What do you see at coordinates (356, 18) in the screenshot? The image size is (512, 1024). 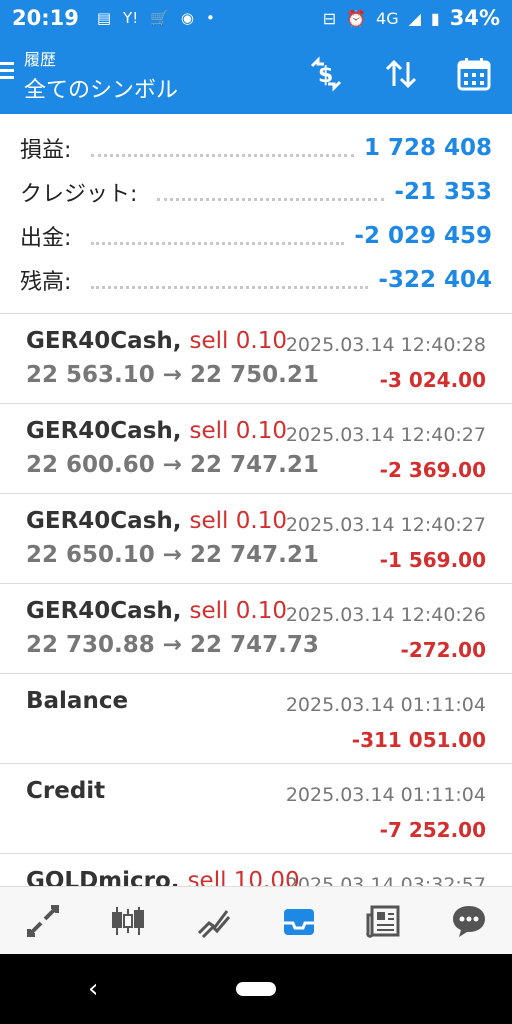 I see `alarm-icon: ⏰` at bounding box center [356, 18].